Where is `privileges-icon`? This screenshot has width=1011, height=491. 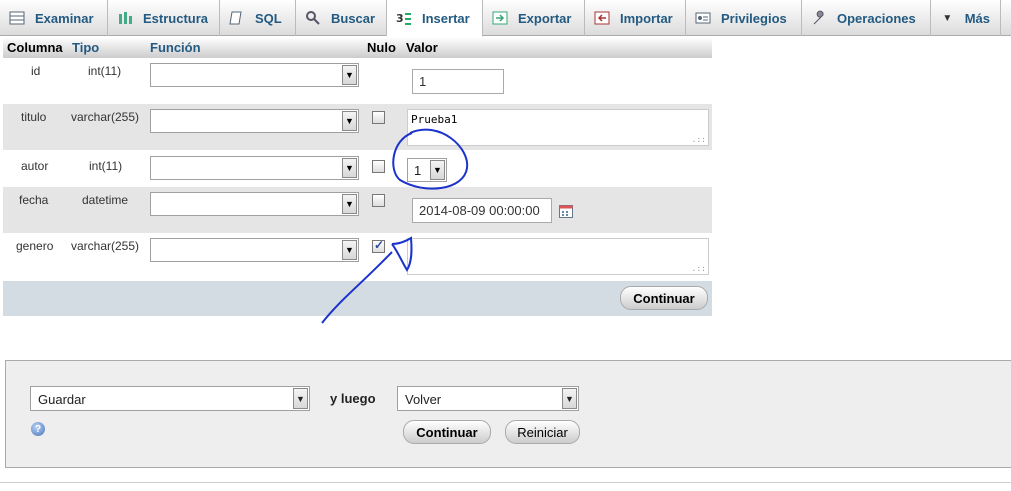 privileges-icon is located at coordinates (703, 18).